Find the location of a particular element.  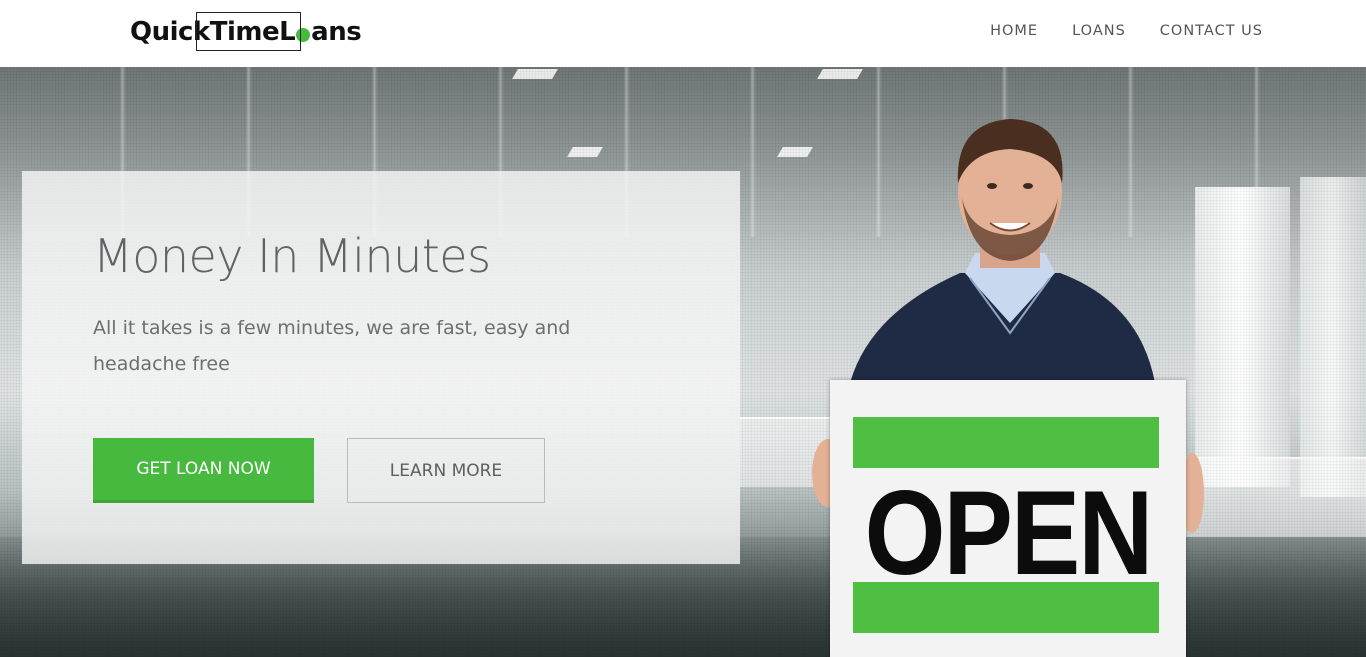

green-dot-icon is located at coordinates (303, 35).